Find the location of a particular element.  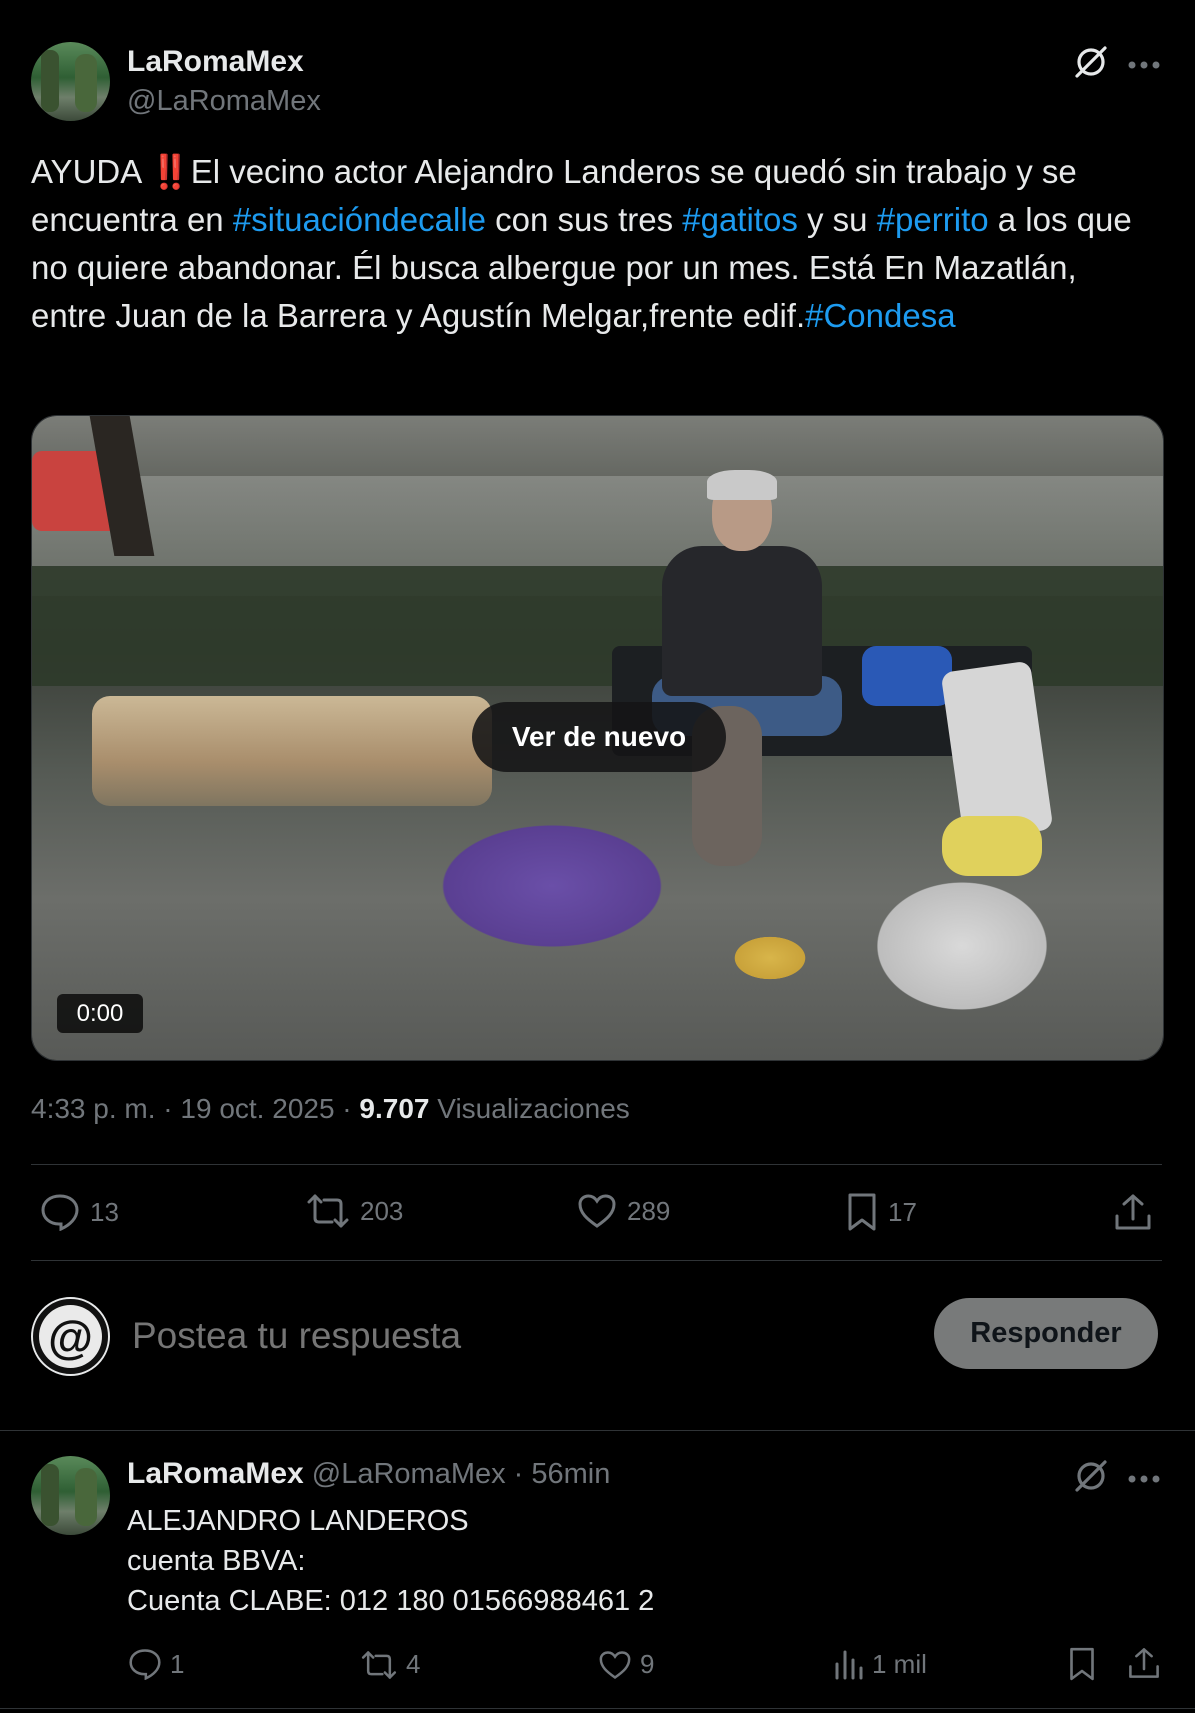

at-sign-icon: @ is located at coordinates (70, 1336).